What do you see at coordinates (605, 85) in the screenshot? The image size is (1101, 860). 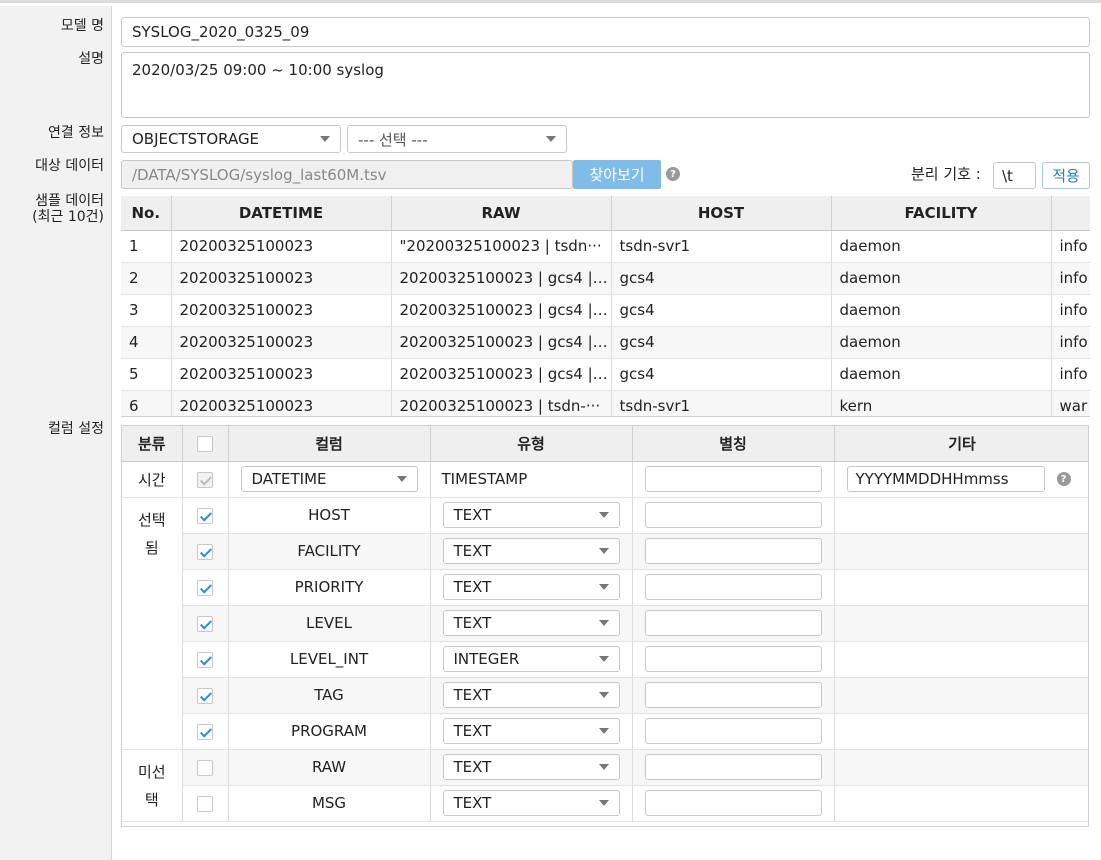 I see `description-textarea: 2020/03/25 09:00 ~ 10:00 syslog` at bounding box center [605, 85].